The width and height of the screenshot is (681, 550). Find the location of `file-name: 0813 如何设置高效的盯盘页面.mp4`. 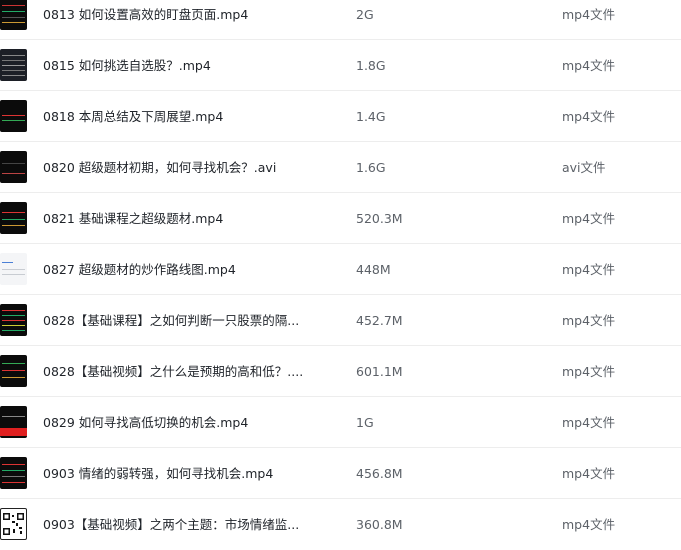

file-name: 0813 如何设置高效的盯盘页面.mp4 is located at coordinates (188, 20).